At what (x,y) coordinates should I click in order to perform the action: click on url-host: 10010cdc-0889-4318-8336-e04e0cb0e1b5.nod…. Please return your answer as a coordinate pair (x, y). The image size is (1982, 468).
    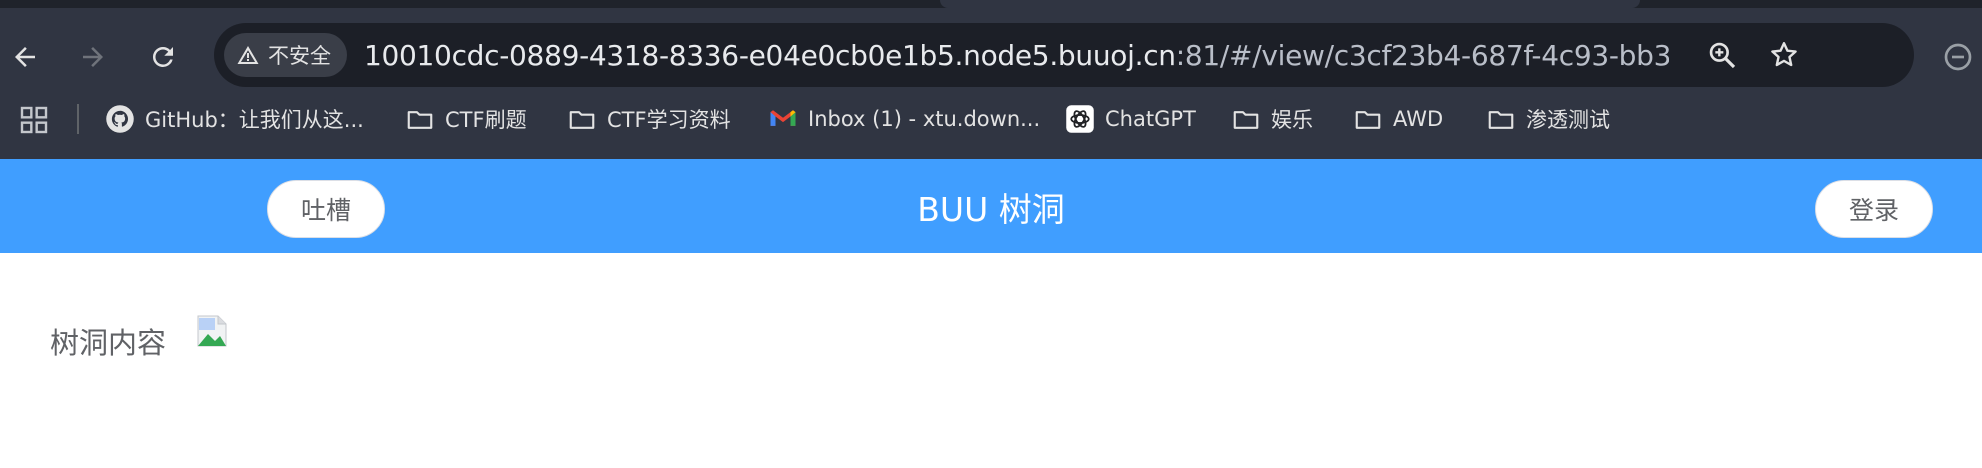
    Looking at the image, I should click on (770, 55).